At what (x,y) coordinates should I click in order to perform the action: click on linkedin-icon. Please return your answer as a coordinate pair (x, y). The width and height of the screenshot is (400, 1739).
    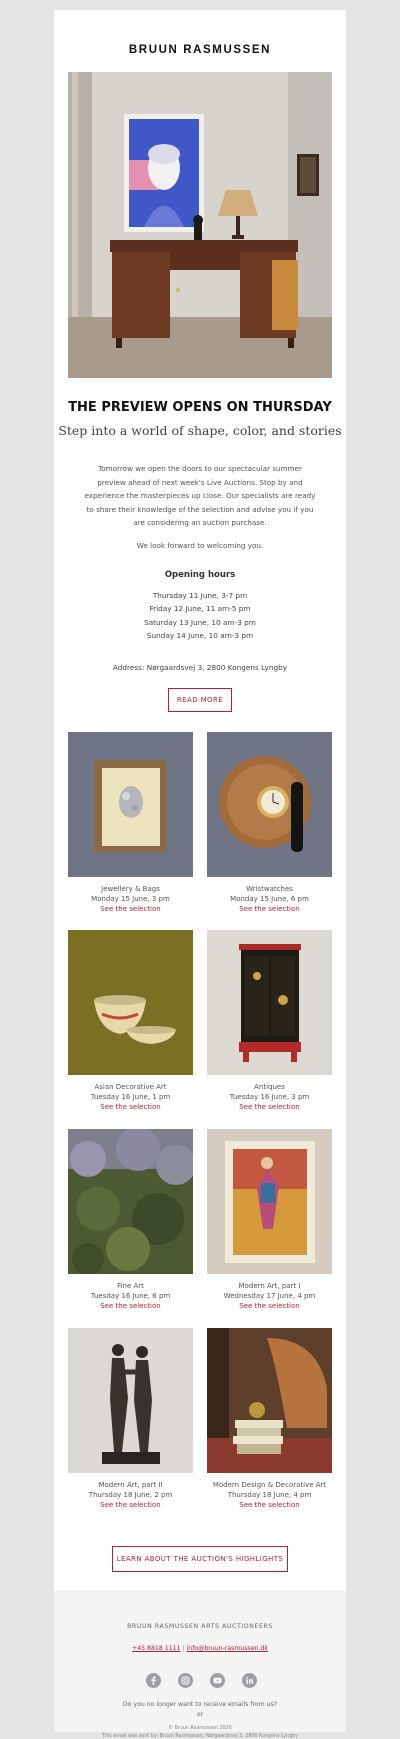
    Looking at the image, I should click on (249, 1680).